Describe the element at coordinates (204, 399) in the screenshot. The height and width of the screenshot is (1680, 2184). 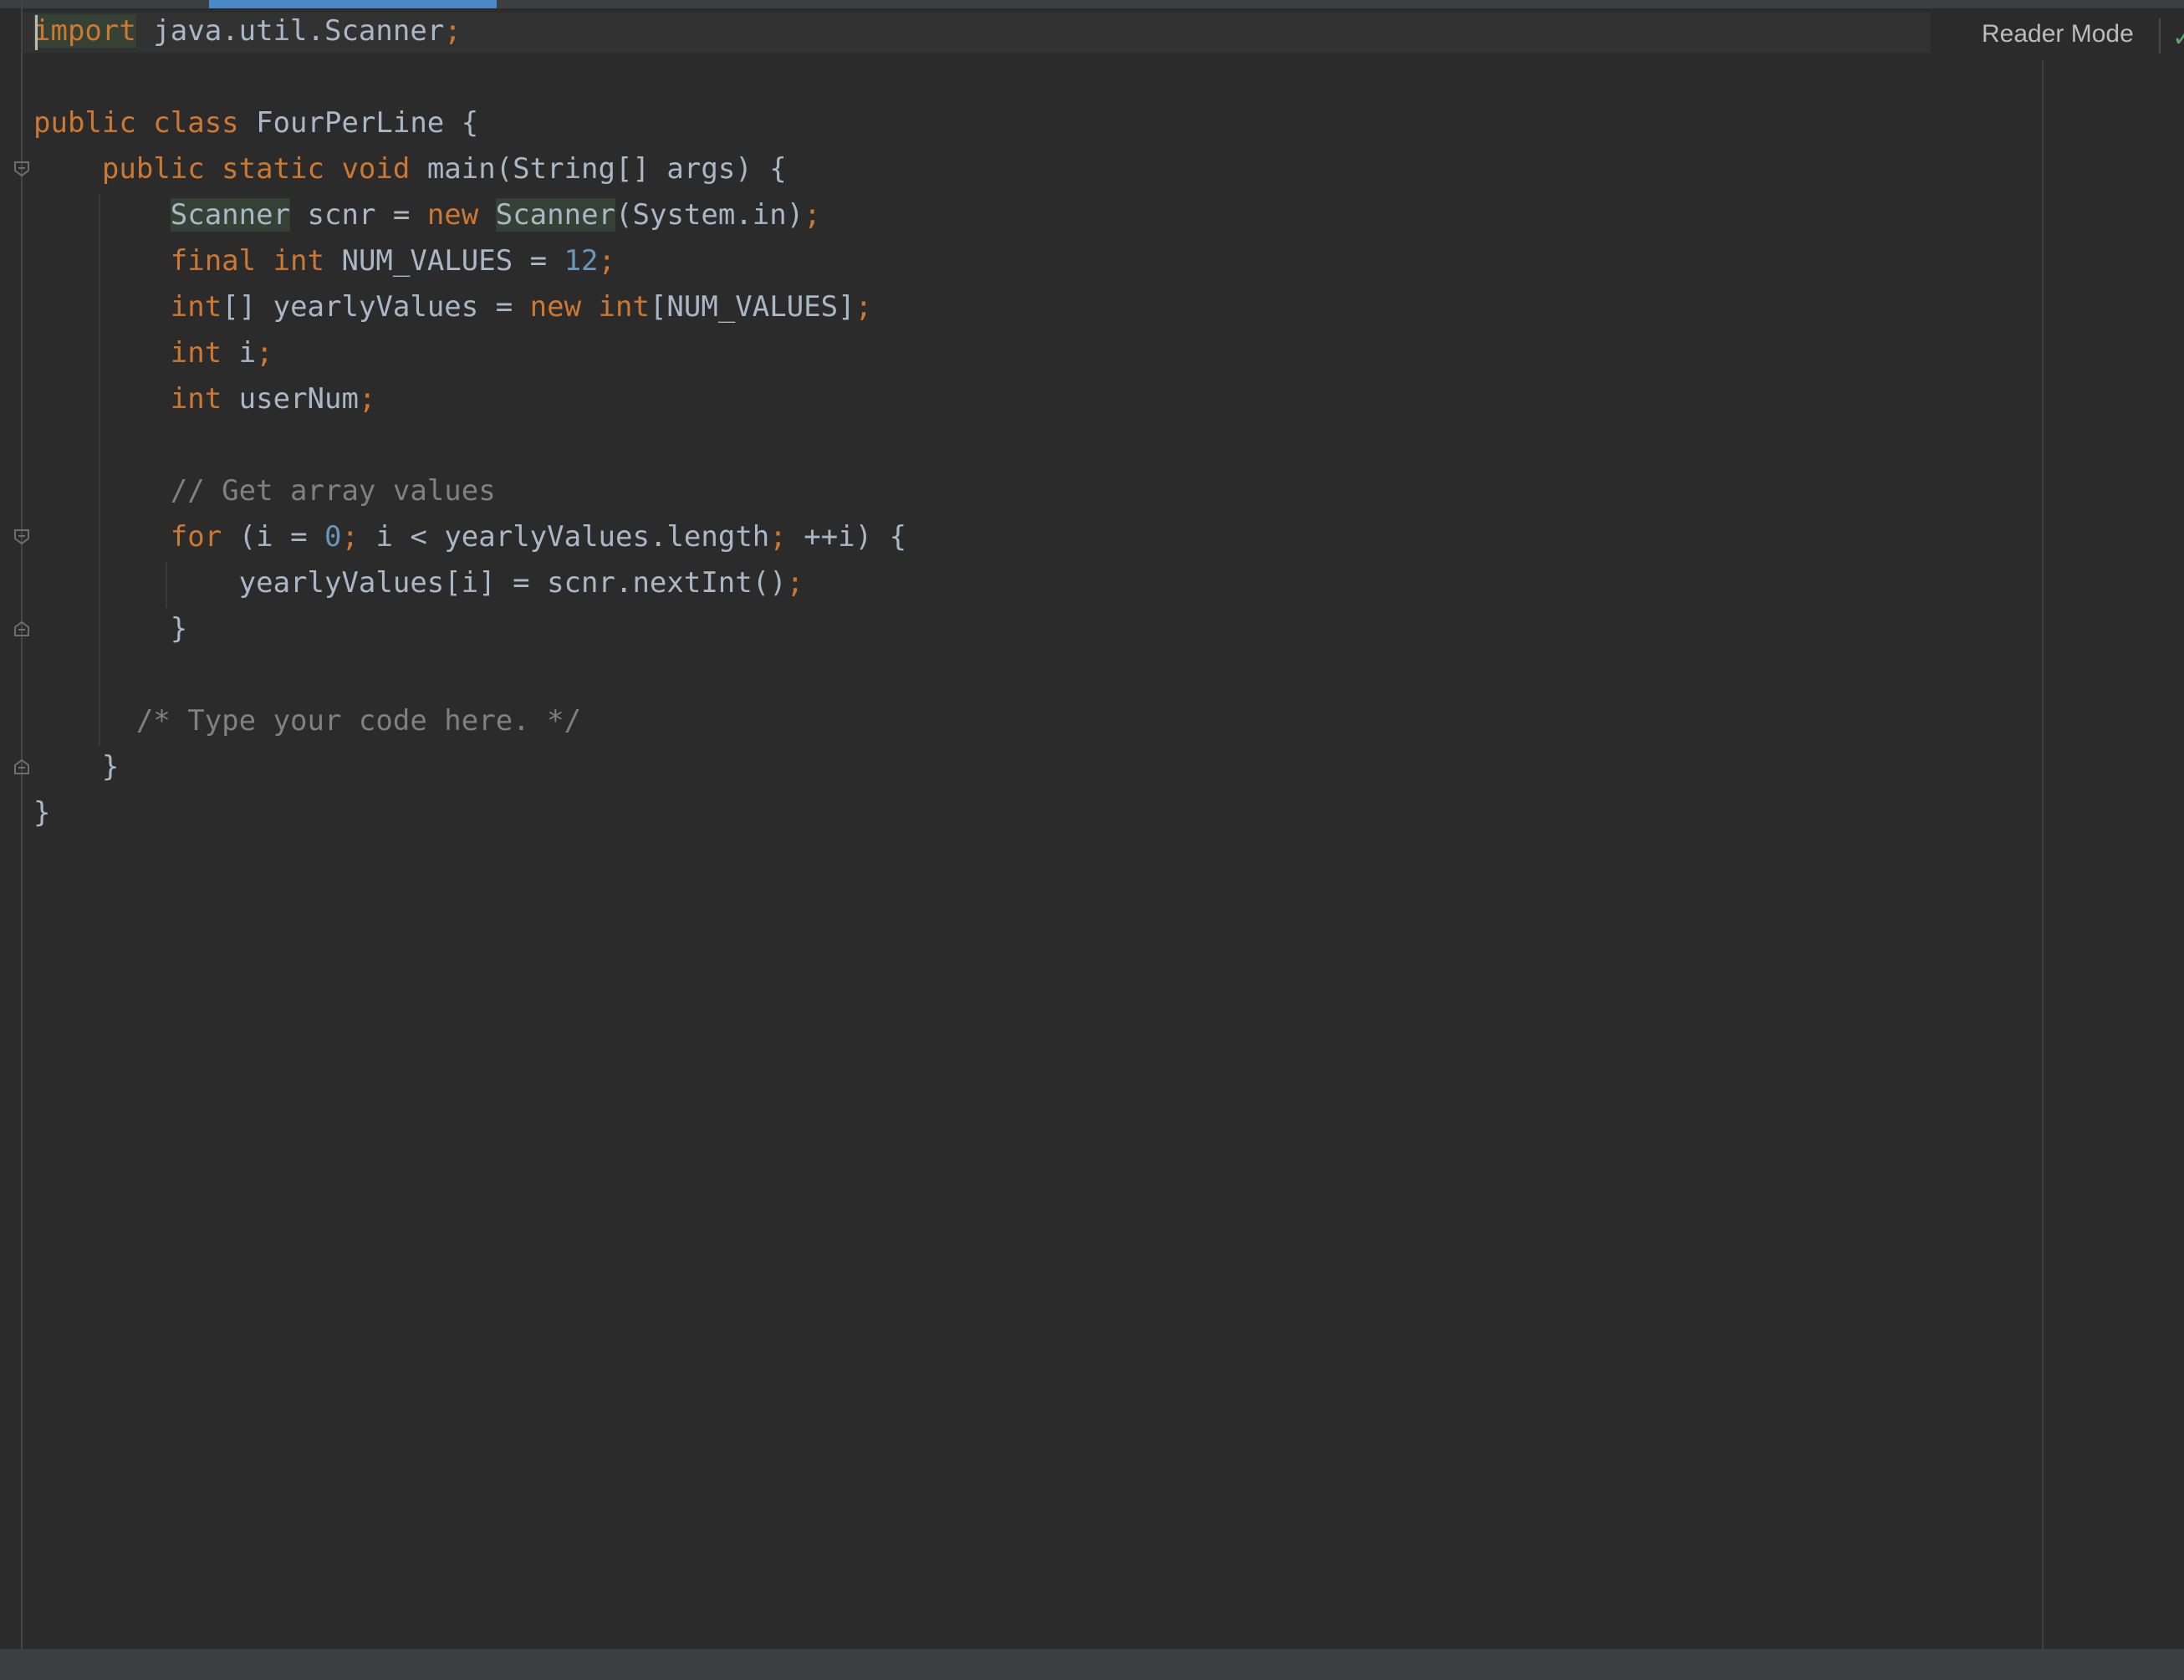
I see `code-line: int userNum;` at that location.